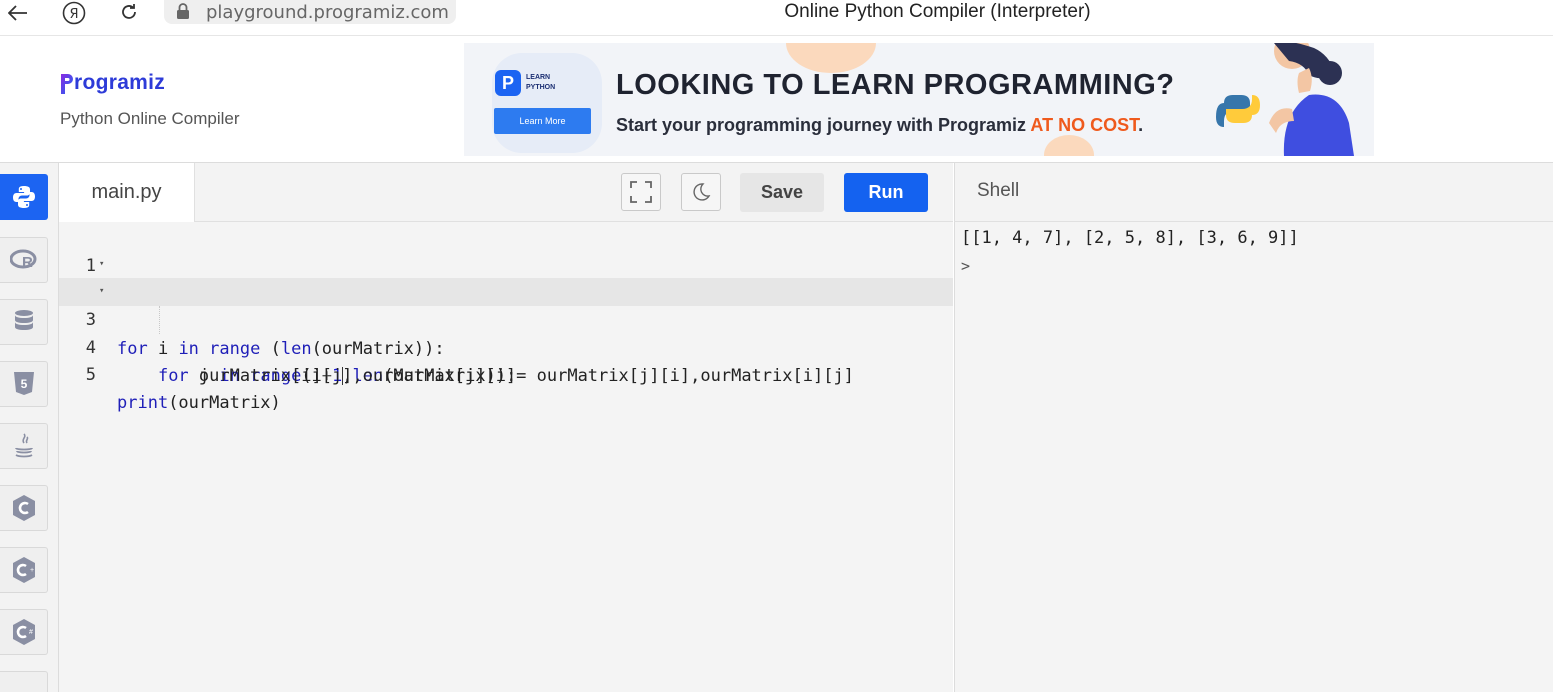 Image resolution: width=1553 pixels, height=692 pixels. Describe the element at coordinates (1130, 238) in the screenshot. I see `shell-output-text: [[1, 4, 7], [2, 5, 8], [3, 6, 9]]` at that location.